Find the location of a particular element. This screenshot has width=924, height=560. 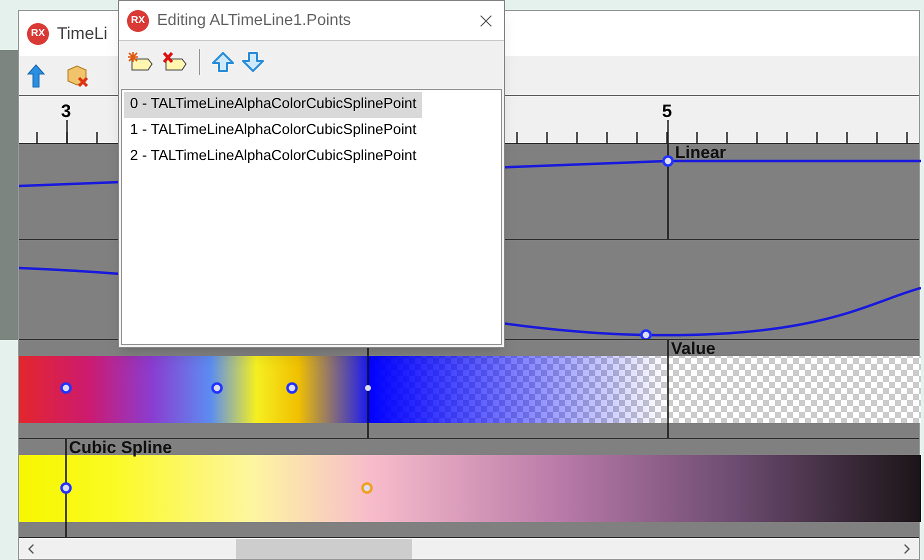

curve-label: Value is located at coordinates (693, 349).